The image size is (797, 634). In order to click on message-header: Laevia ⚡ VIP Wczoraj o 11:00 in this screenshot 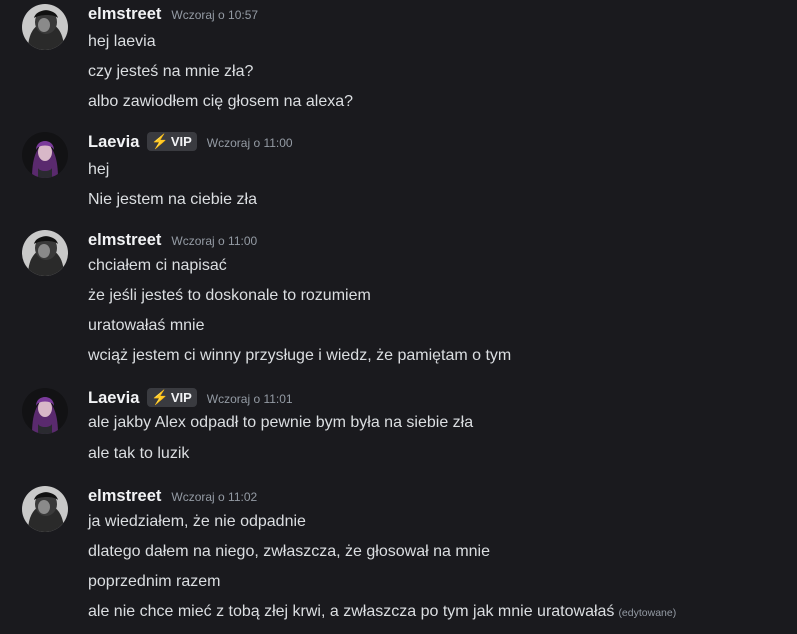, I will do `click(190, 142)`.